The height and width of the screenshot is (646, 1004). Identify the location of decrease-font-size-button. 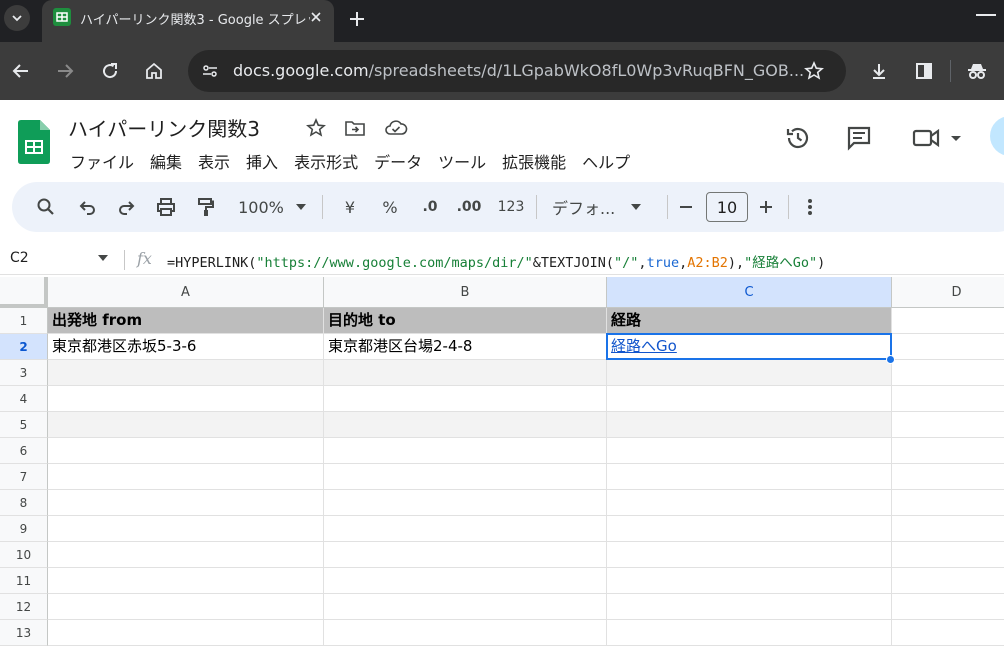
(686, 207).